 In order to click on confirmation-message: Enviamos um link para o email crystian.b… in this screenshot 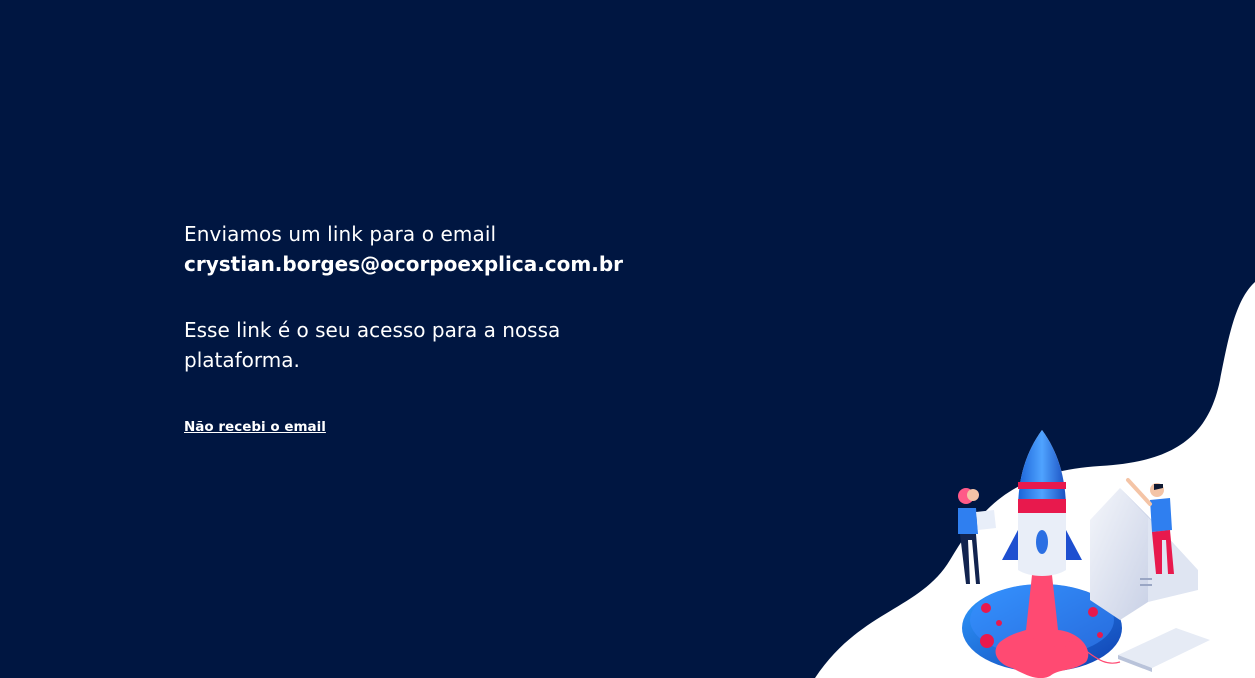, I will do `click(404, 327)`.